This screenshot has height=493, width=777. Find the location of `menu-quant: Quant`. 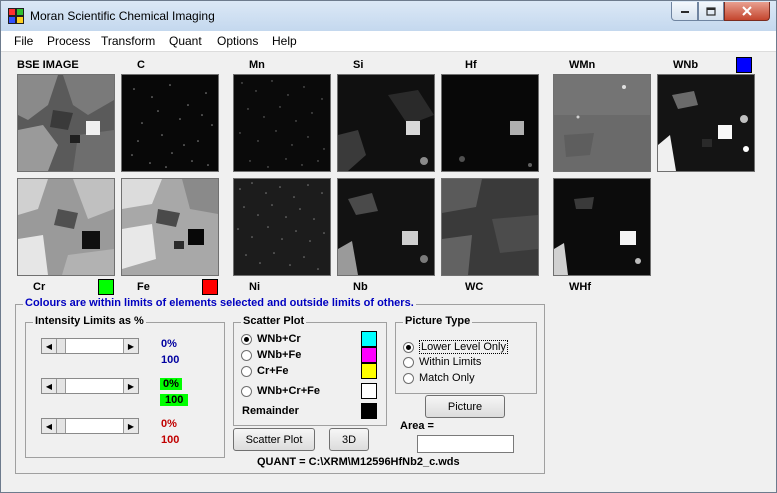

menu-quant: Quant is located at coordinates (185, 41).